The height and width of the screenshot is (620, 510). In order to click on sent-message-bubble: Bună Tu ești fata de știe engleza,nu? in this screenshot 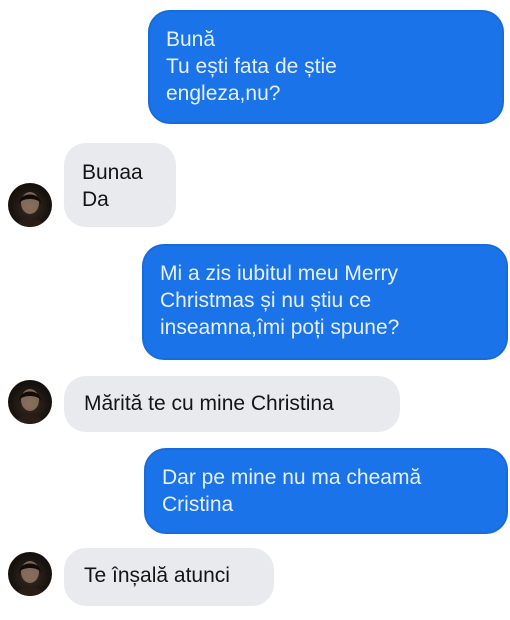, I will do `click(326, 67)`.